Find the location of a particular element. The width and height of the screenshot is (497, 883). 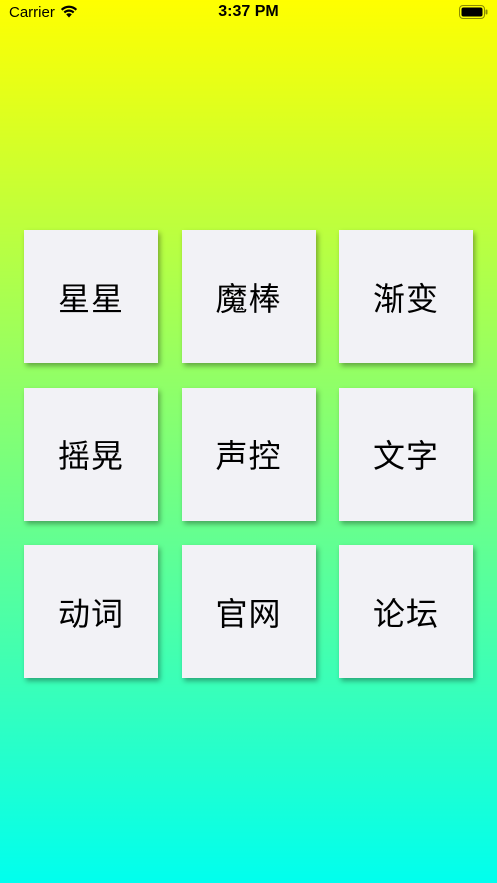

tile-label: 摇晃 is located at coordinates (90, 456).